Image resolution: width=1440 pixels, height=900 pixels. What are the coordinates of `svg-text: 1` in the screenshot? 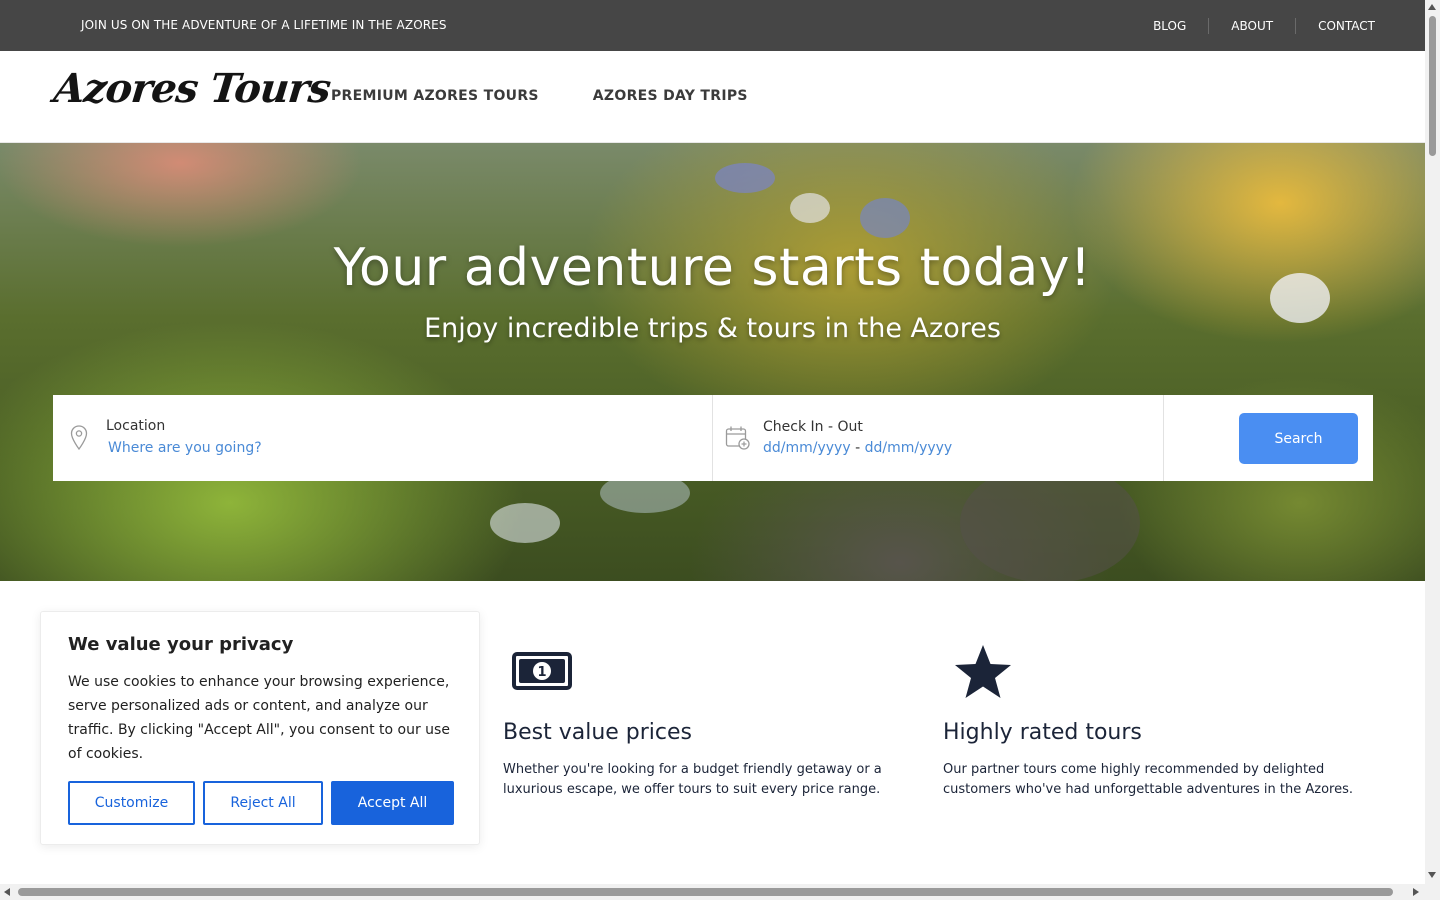 It's located at (541, 672).